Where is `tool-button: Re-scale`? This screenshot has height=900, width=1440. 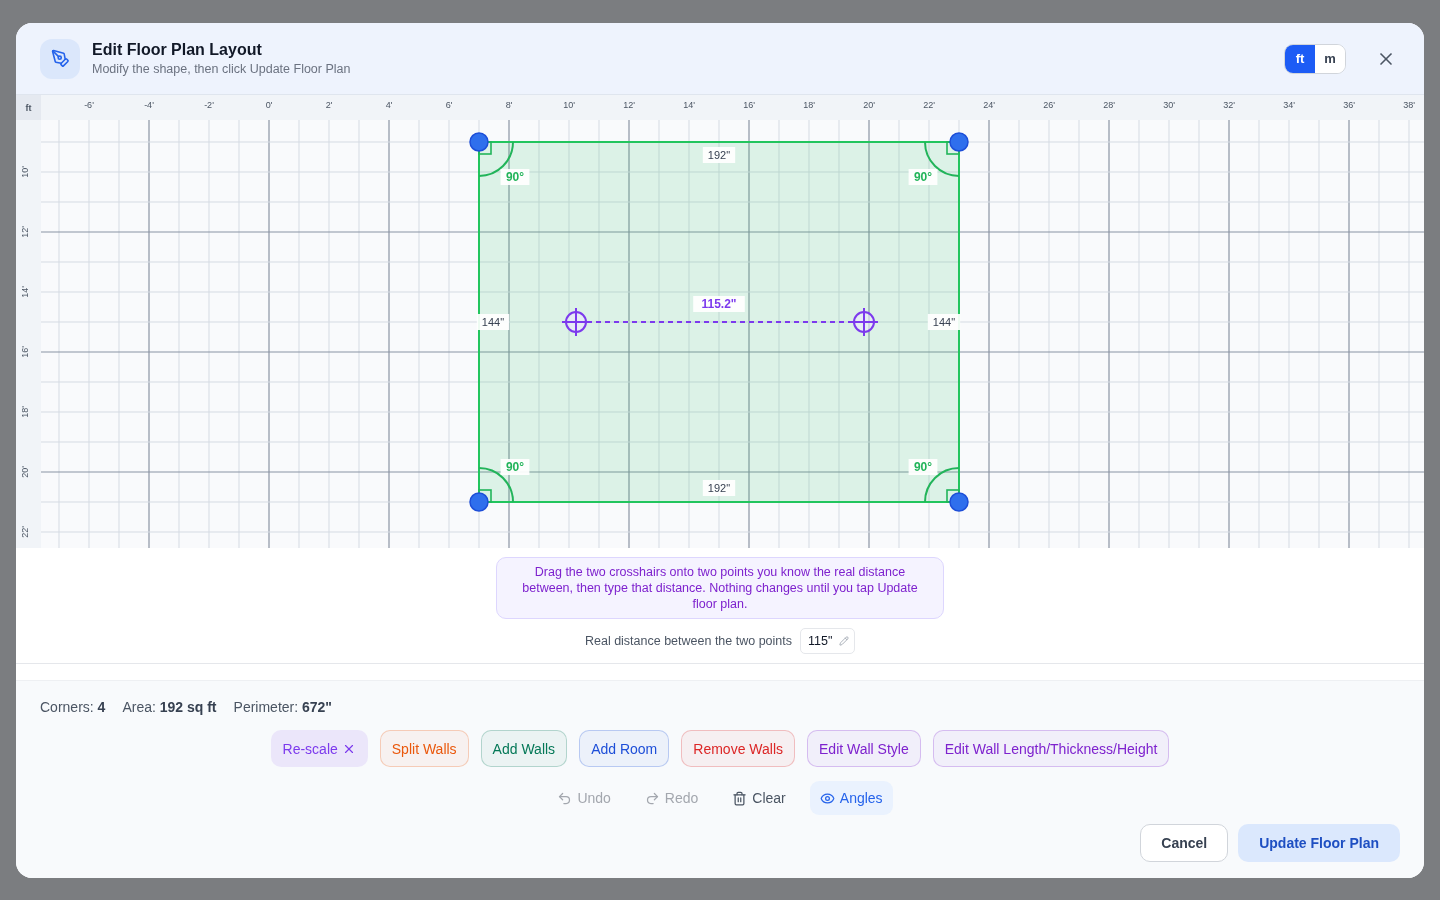 tool-button: Re-scale is located at coordinates (319, 748).